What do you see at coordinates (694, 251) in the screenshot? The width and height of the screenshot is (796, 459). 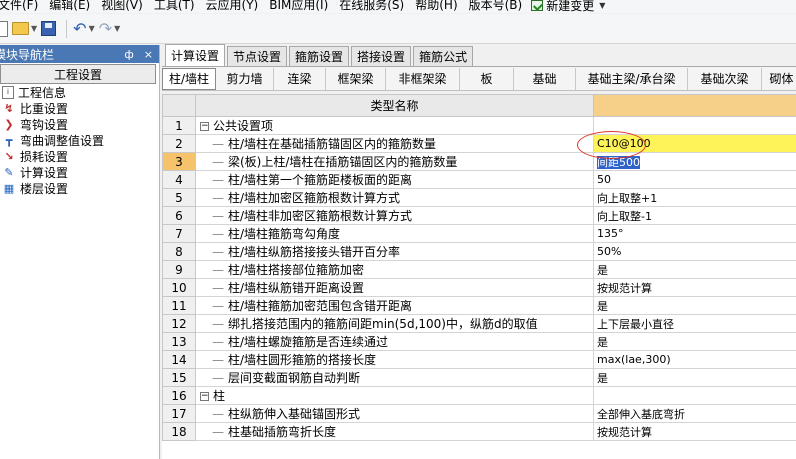 I see `row-value-cell: 50%` at bounding box center [694, 251].